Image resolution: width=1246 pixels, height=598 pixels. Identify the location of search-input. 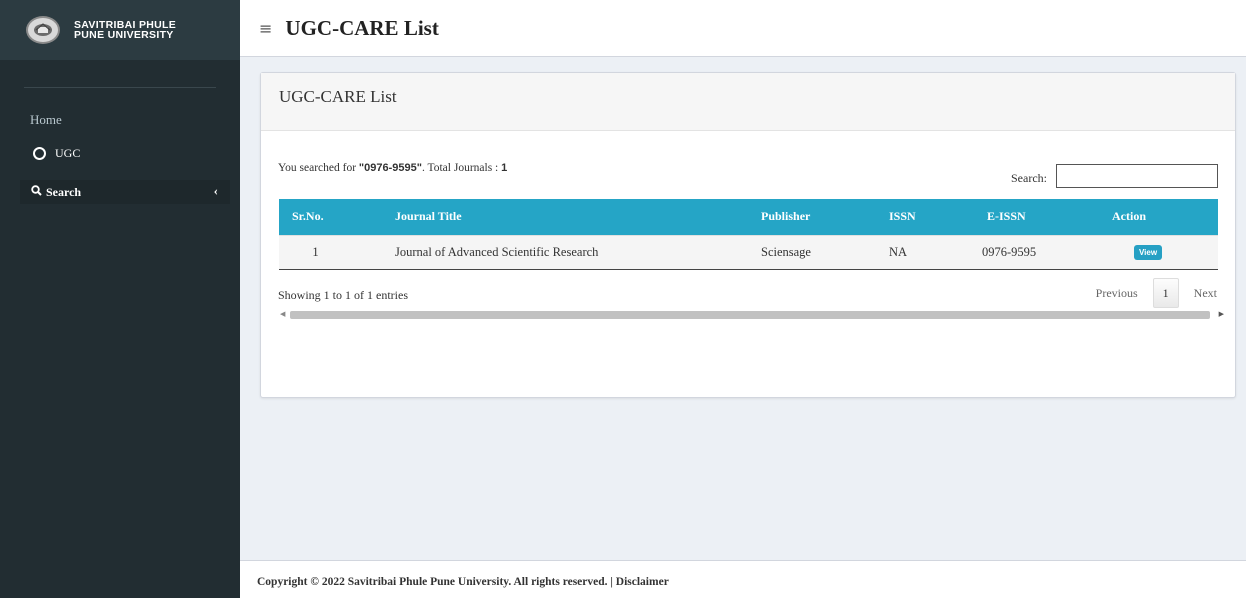
(1137, 176).